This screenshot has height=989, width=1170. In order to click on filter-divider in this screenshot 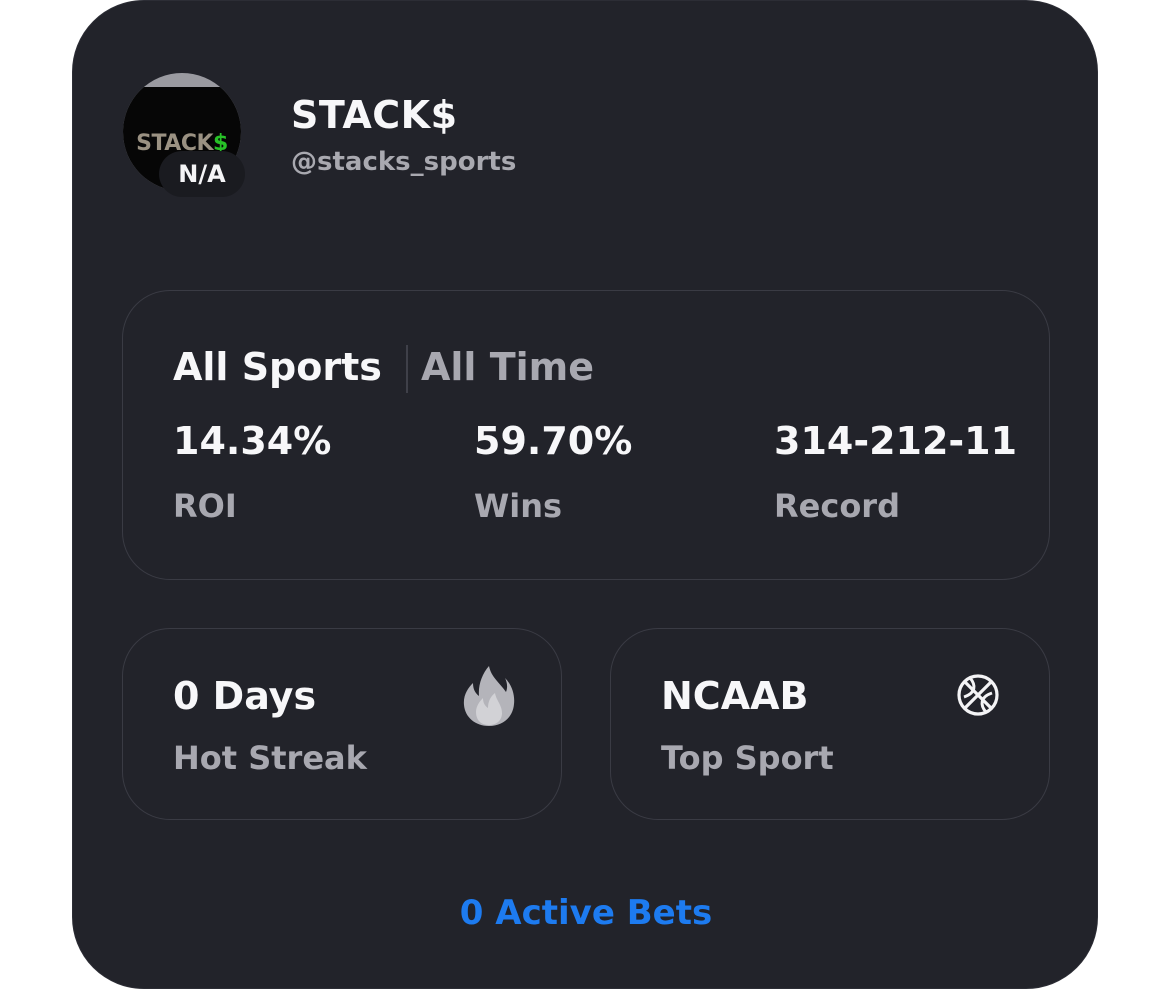, I will do `click(407, 369)`.